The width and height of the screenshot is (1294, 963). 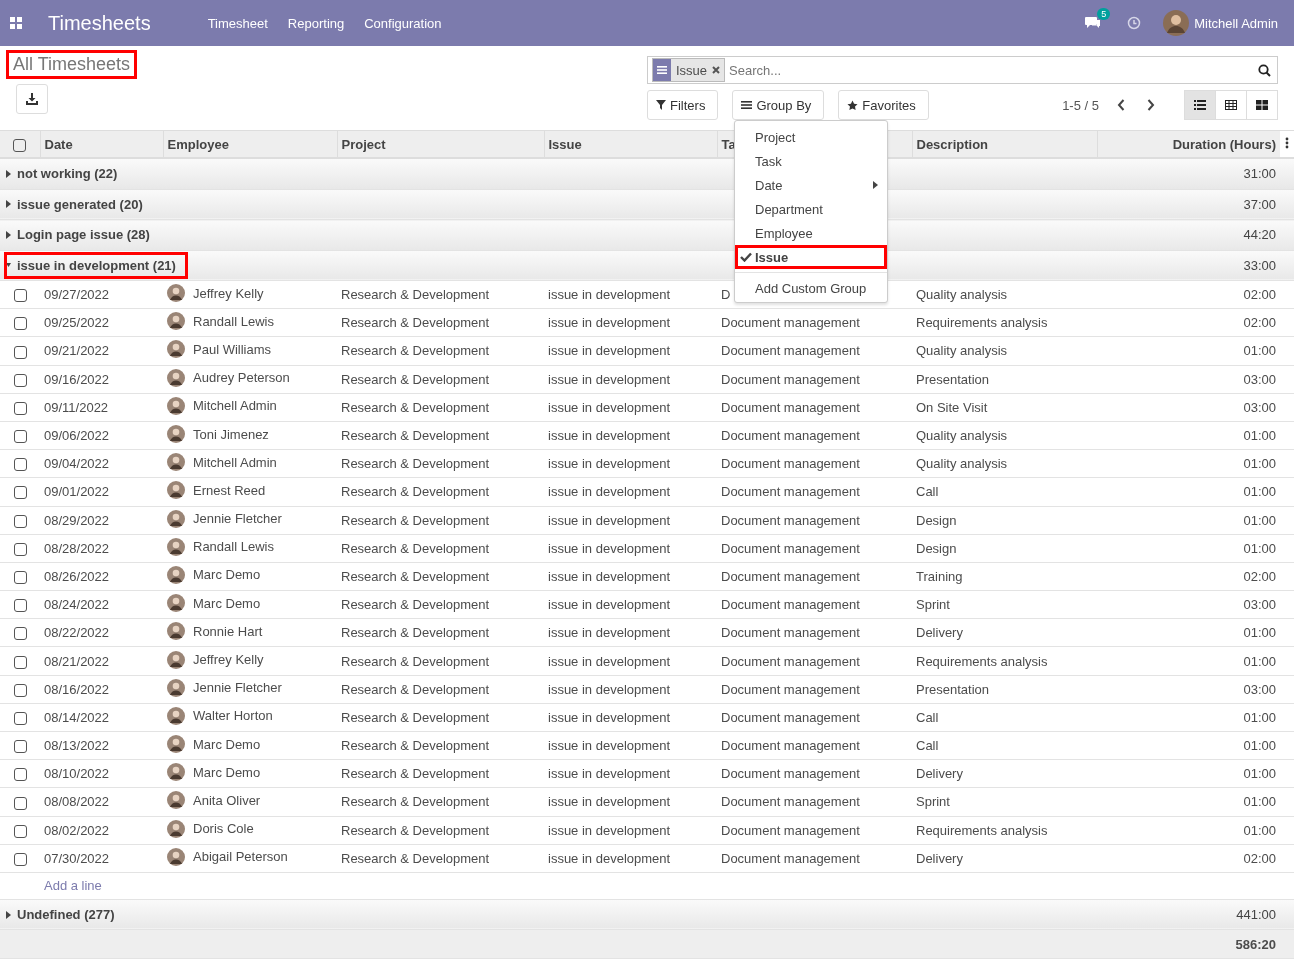 I want to click on search-facet: Issue, so click(x=689, y=70).